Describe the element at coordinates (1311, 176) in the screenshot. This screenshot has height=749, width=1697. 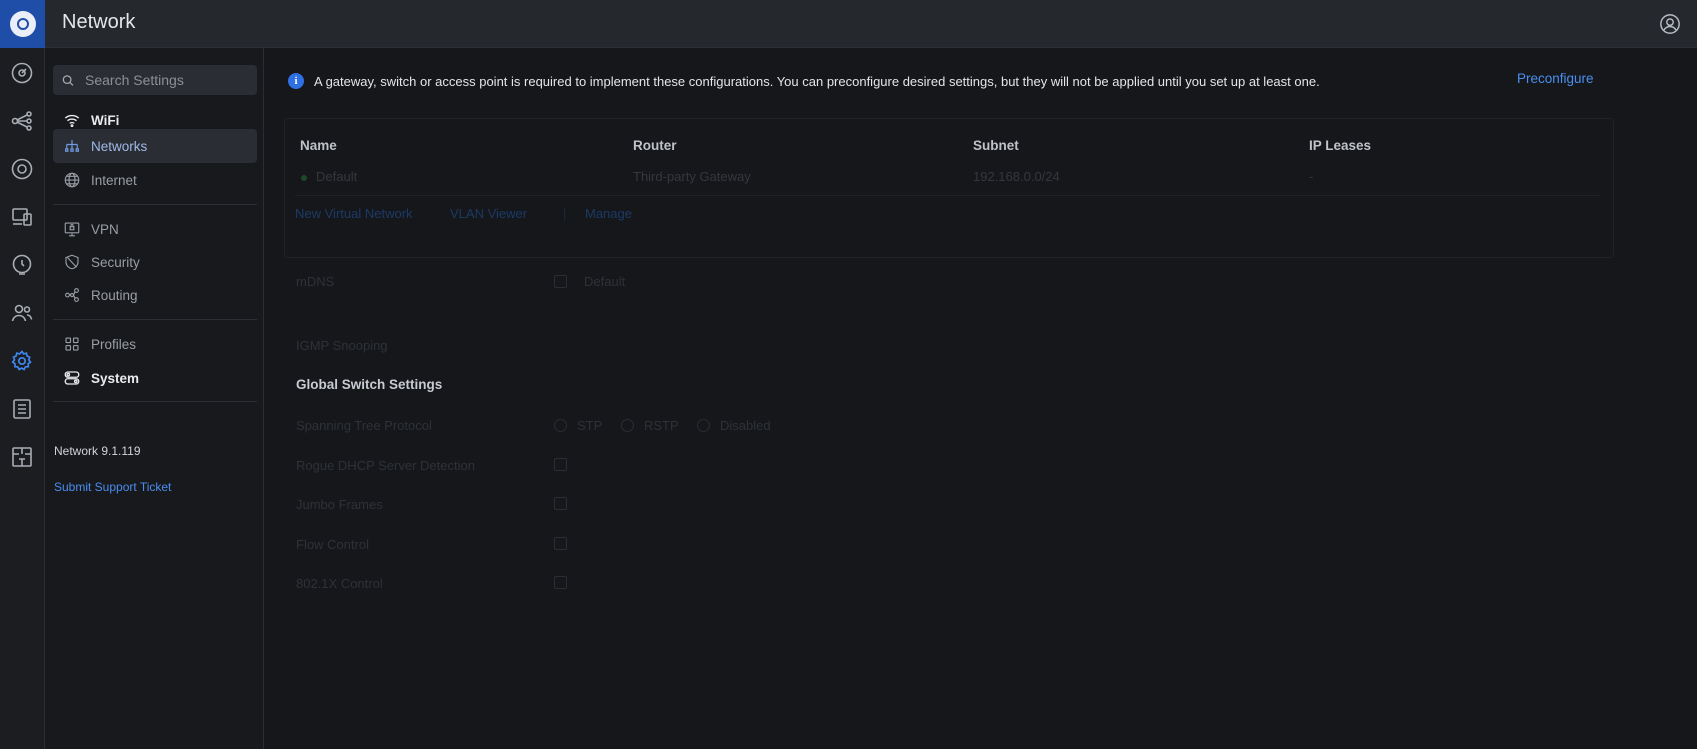
I see `network-ip-leases: -` at that location.